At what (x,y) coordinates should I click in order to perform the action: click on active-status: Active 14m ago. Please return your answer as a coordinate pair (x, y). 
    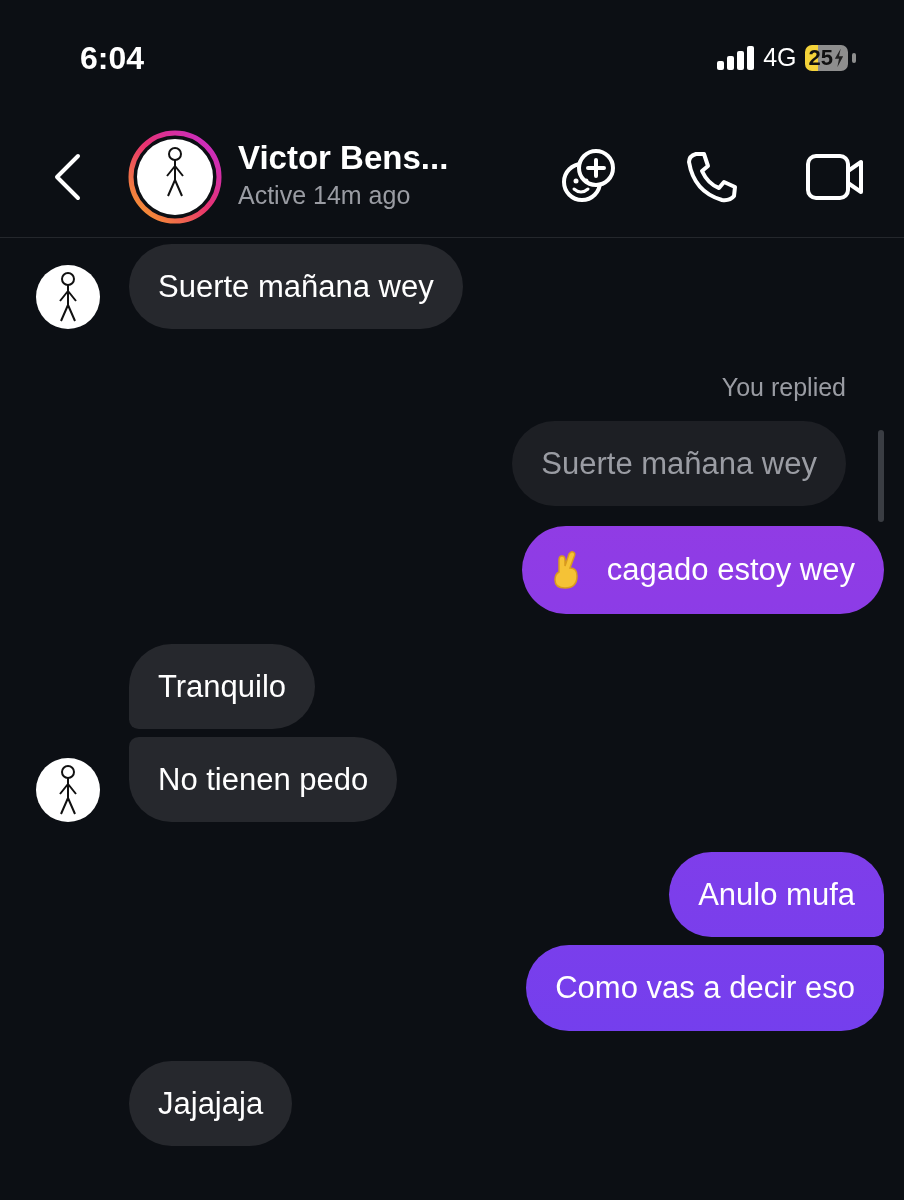
    Looking at the image, I should click on (325, 195).